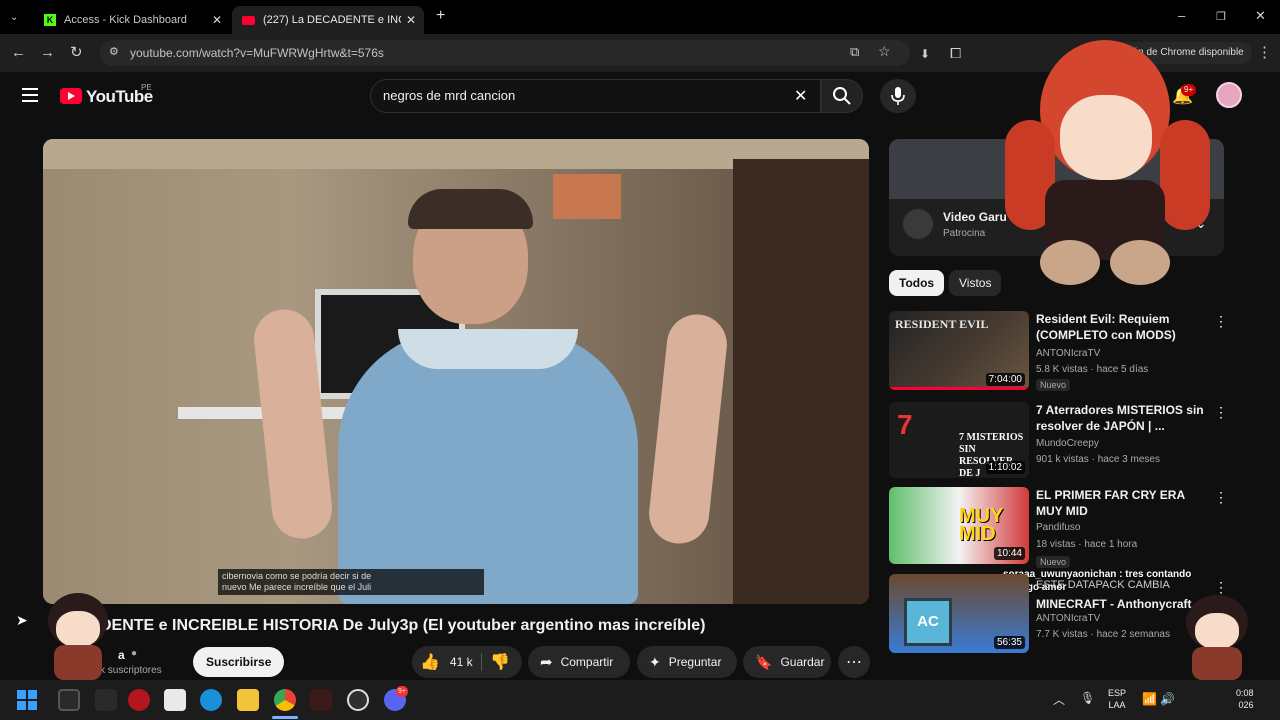 Image resolution: width=1280 pixels, height=720 pixels. I want to click on channel-name: a, so click(121, 655).